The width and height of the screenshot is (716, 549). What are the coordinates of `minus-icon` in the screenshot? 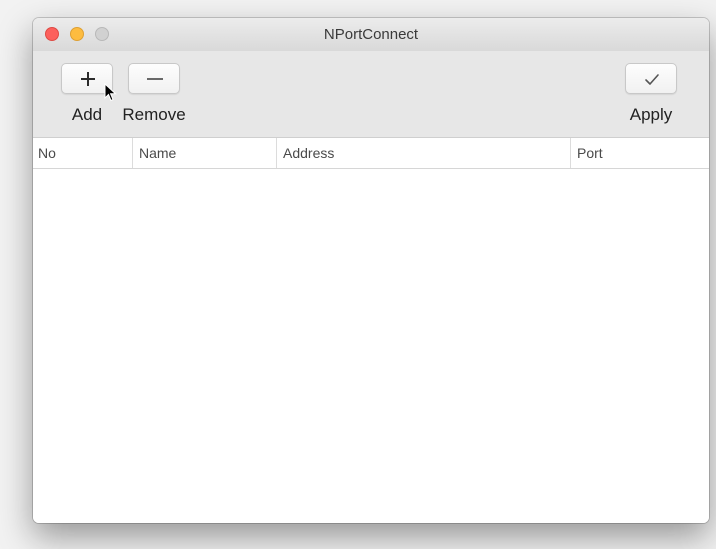 It's located at (155, 79).